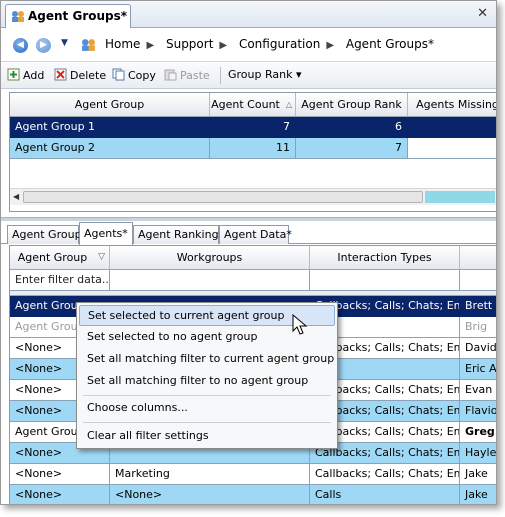 The height and width of the screenshot is (517, 505). What do you see at coordinates (253, 105) in the screenshot?
I see `column-header-agent-count: Agent Count △` at bounding box center [253, 105].